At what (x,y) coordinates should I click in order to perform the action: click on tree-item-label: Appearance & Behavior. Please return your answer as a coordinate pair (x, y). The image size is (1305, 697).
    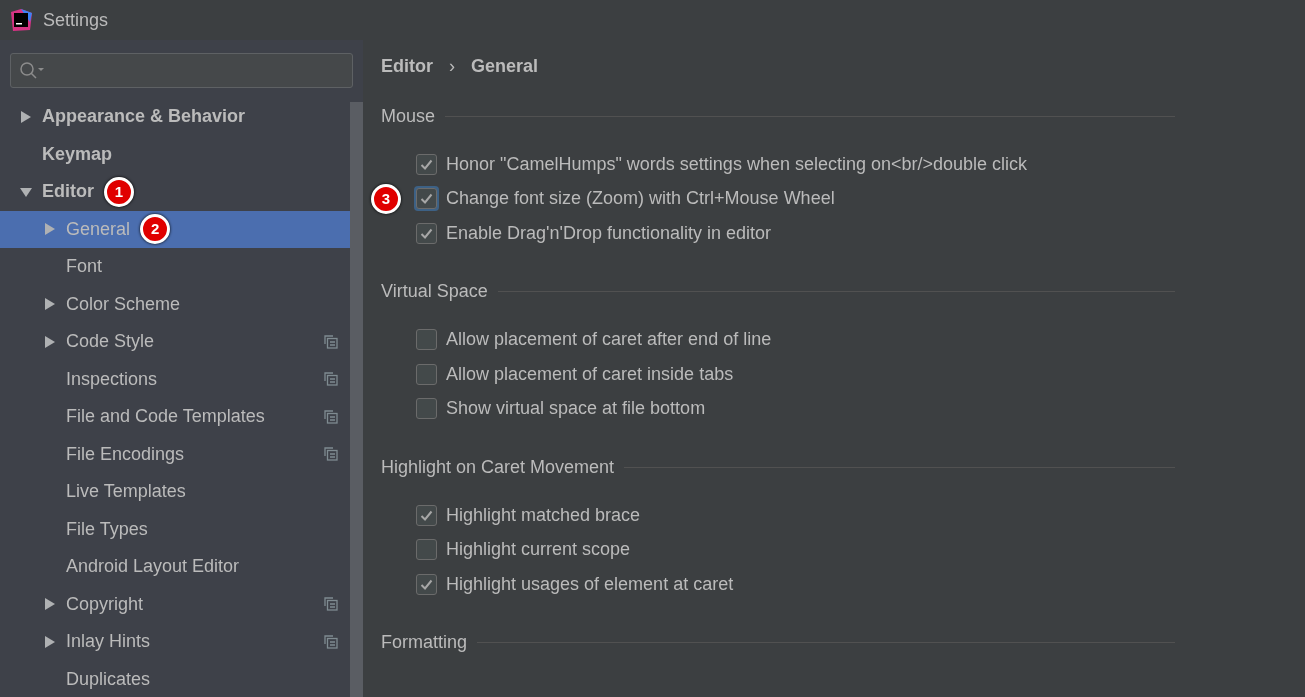
    Looking at the image, I should click on (144, 117).